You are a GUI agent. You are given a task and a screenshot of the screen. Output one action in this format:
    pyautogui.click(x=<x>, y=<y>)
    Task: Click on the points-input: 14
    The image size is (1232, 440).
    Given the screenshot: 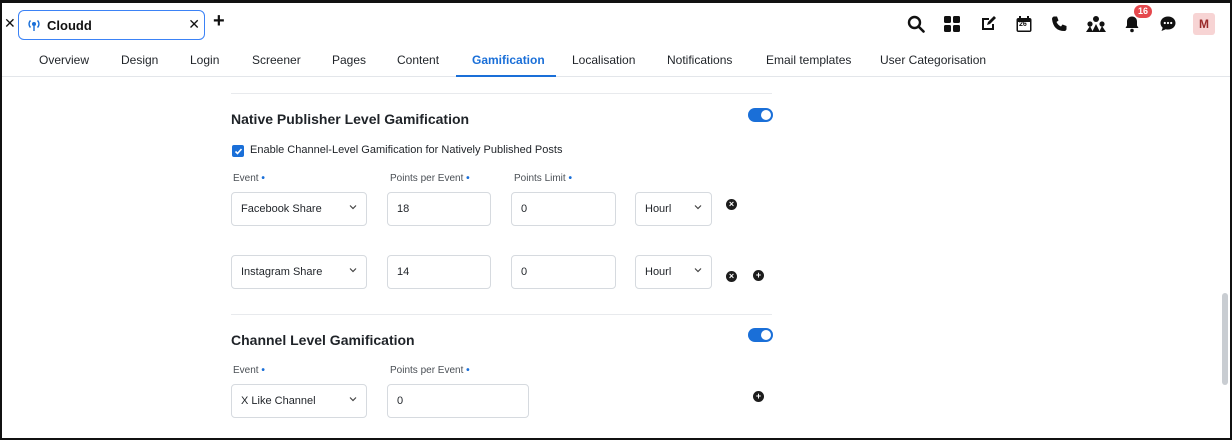 What is the action you would take?
    pyautogui.click(x=439, y=272)
    